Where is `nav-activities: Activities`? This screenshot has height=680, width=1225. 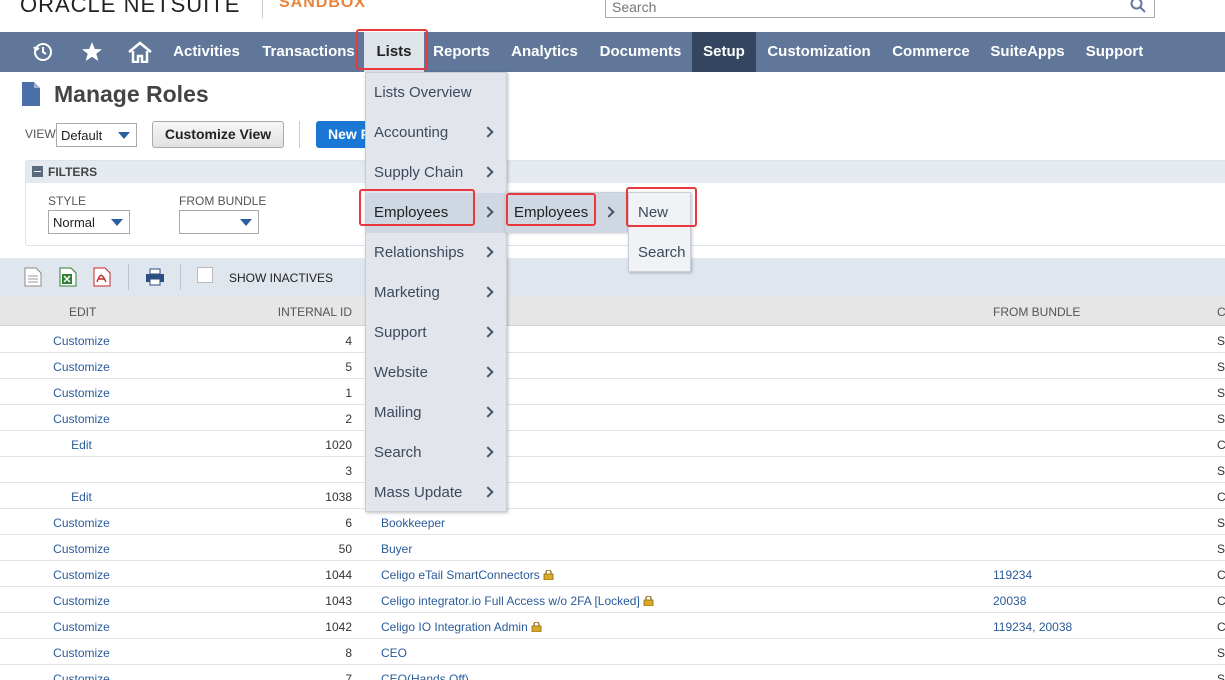
nav-activities: Activities is located at coordinates (206, 52).